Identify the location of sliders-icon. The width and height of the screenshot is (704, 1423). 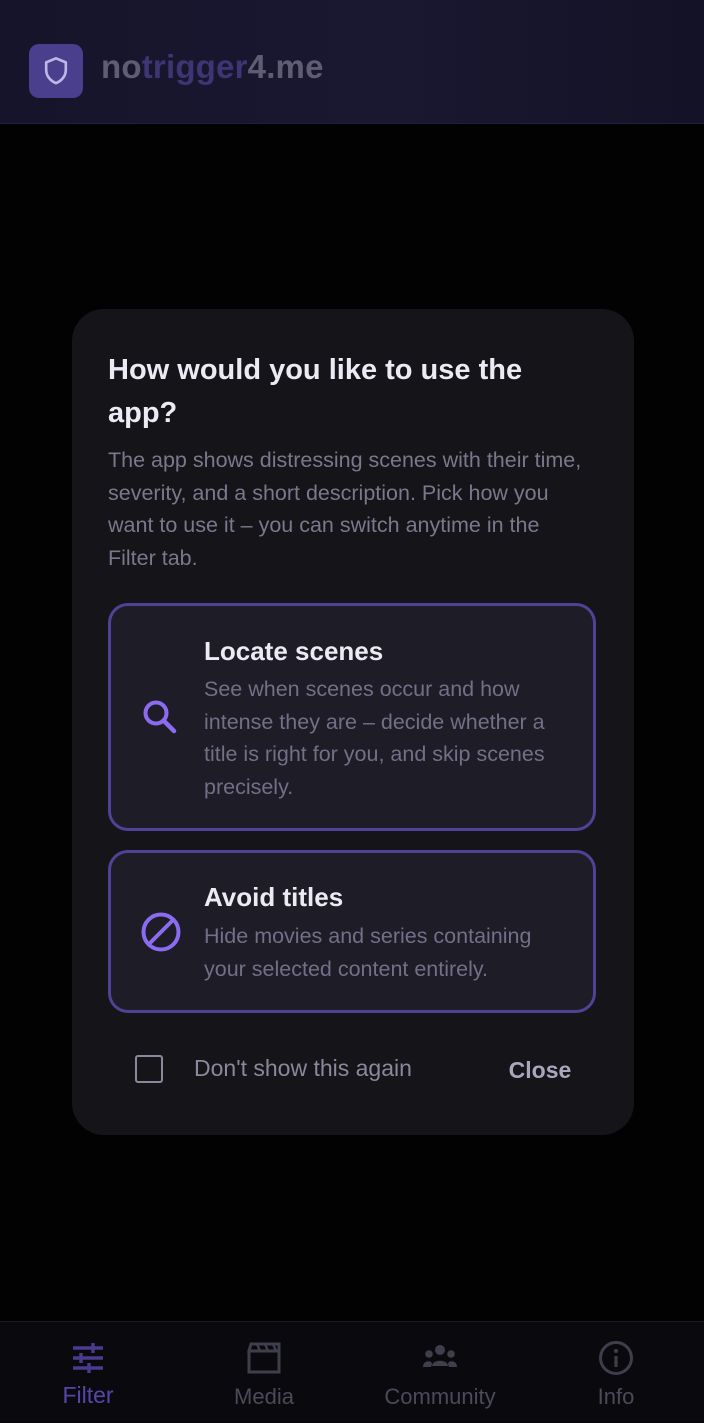
(88, 1358).